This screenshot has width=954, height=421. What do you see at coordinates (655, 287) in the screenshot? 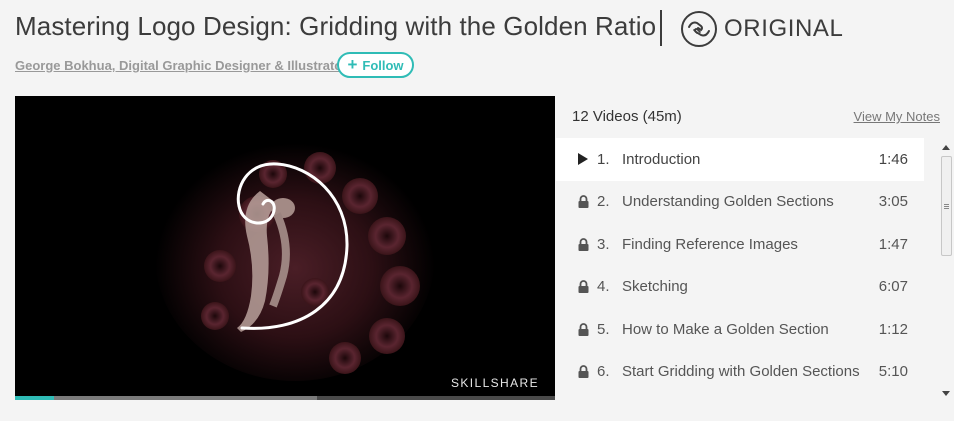
I see `lesson-title: Sketching` at bounding box center [655, 287].